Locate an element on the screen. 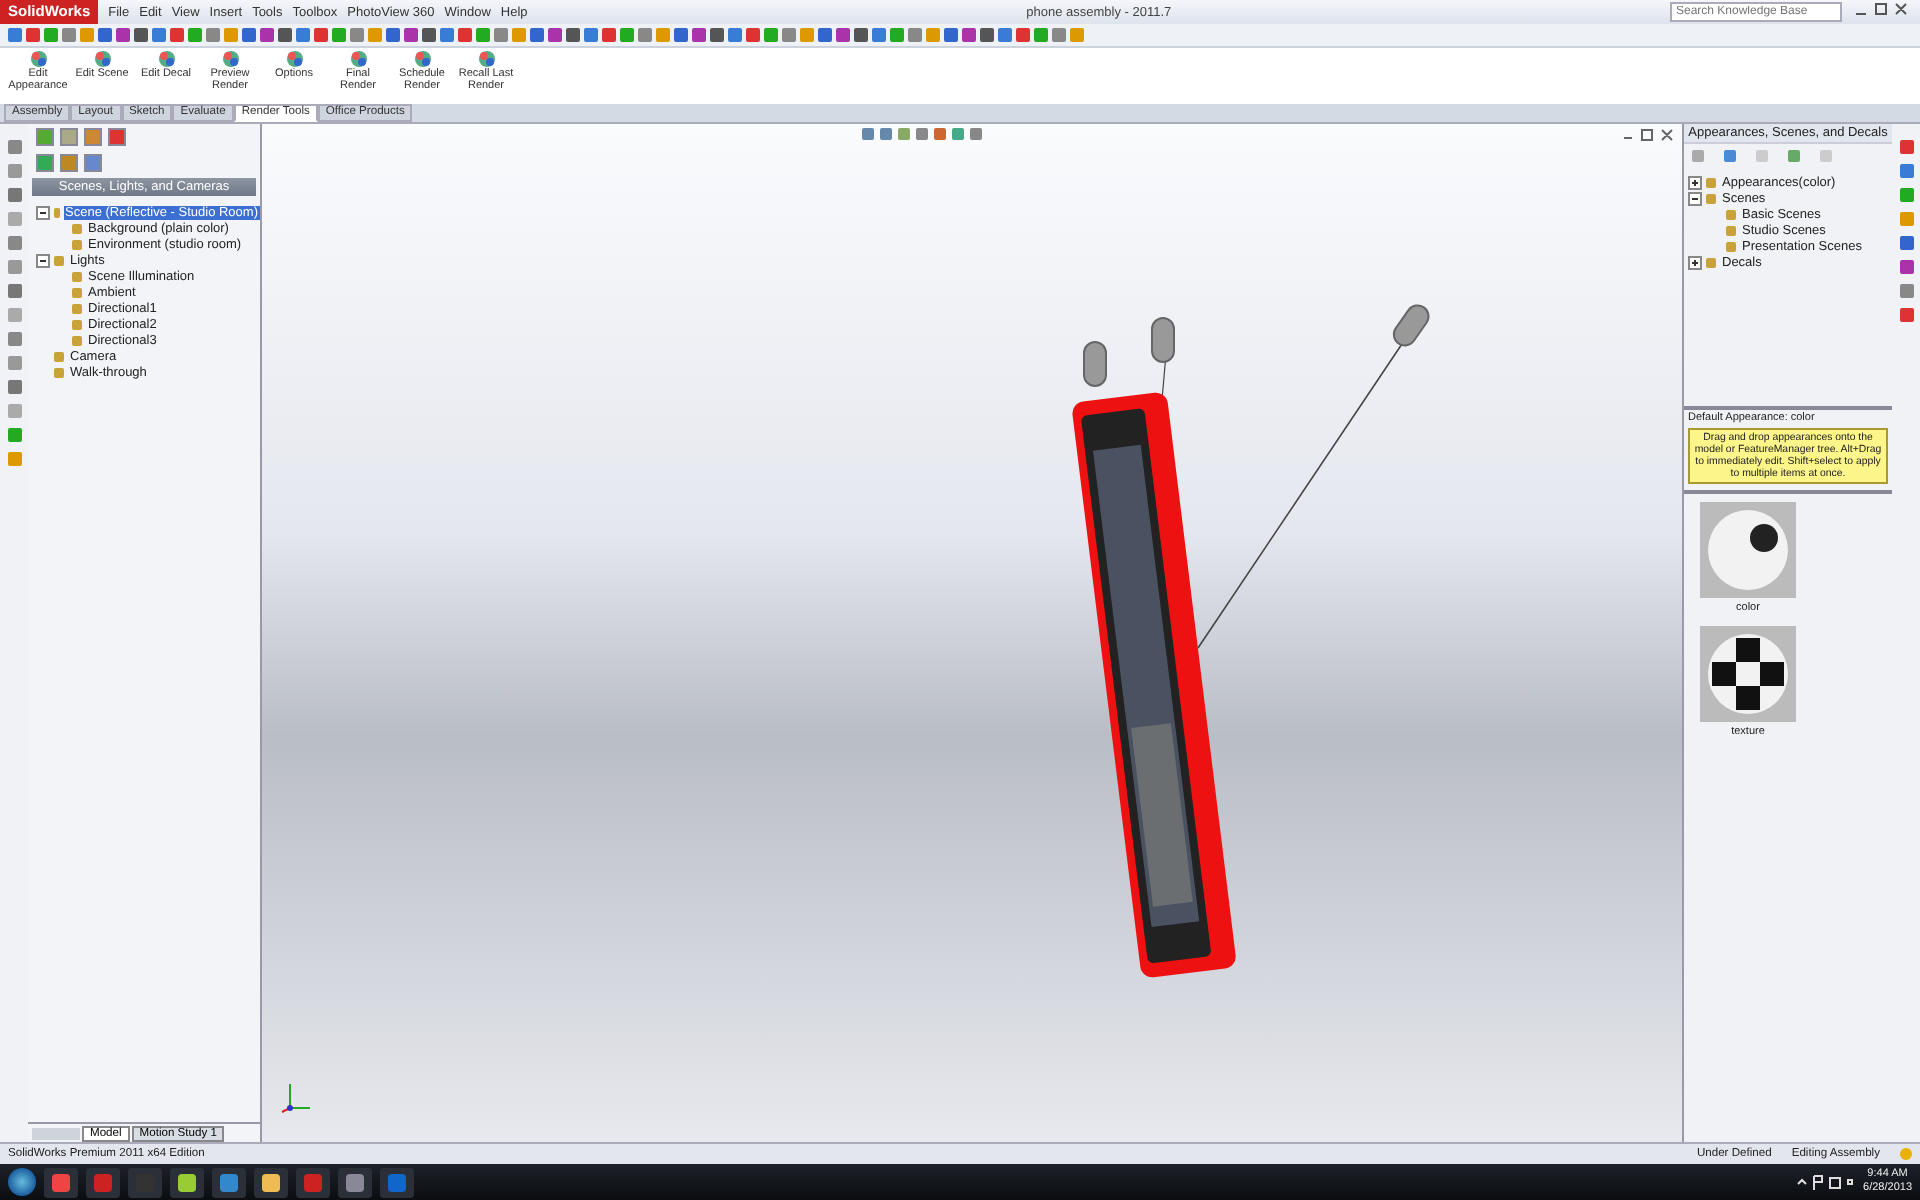  system-tray-icon is located at coordinates (1825, 1182).